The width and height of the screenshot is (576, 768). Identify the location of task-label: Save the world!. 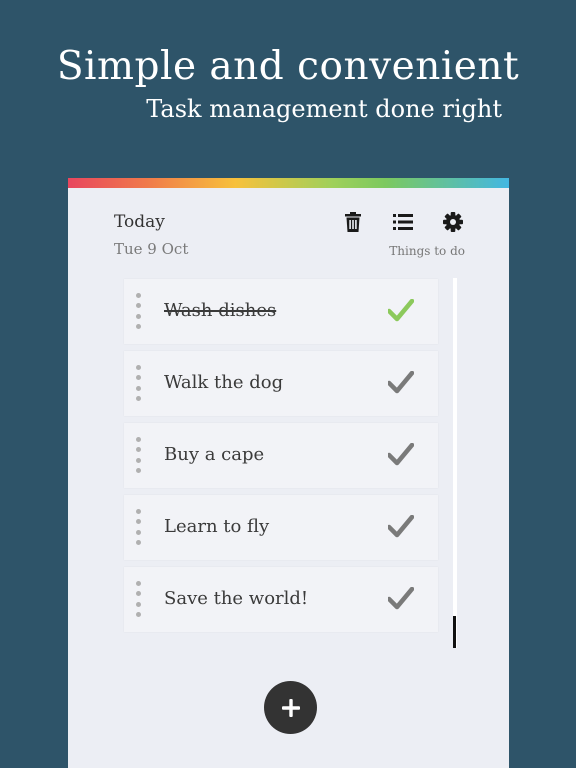
(236, 598).